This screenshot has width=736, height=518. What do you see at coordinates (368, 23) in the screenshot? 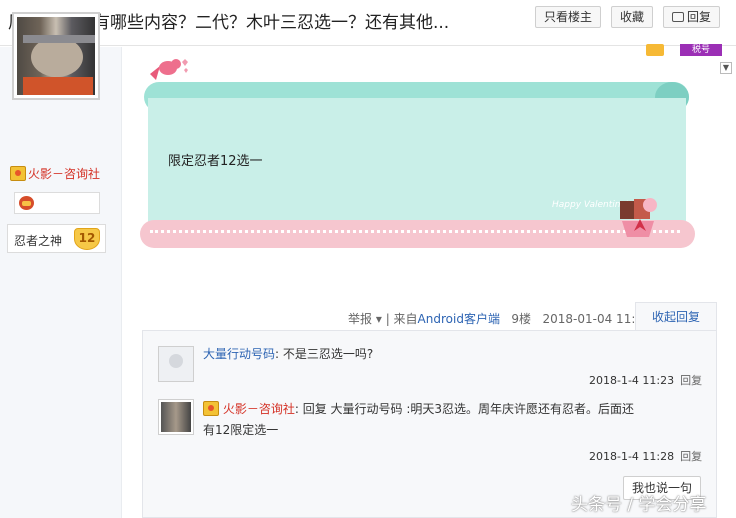
I see `thread-header: 周年庆到底有哪些内容？二代？木叶三忍选一？还有其他... 只看楼主 收藏 回复` at bounding box center [368, 23].